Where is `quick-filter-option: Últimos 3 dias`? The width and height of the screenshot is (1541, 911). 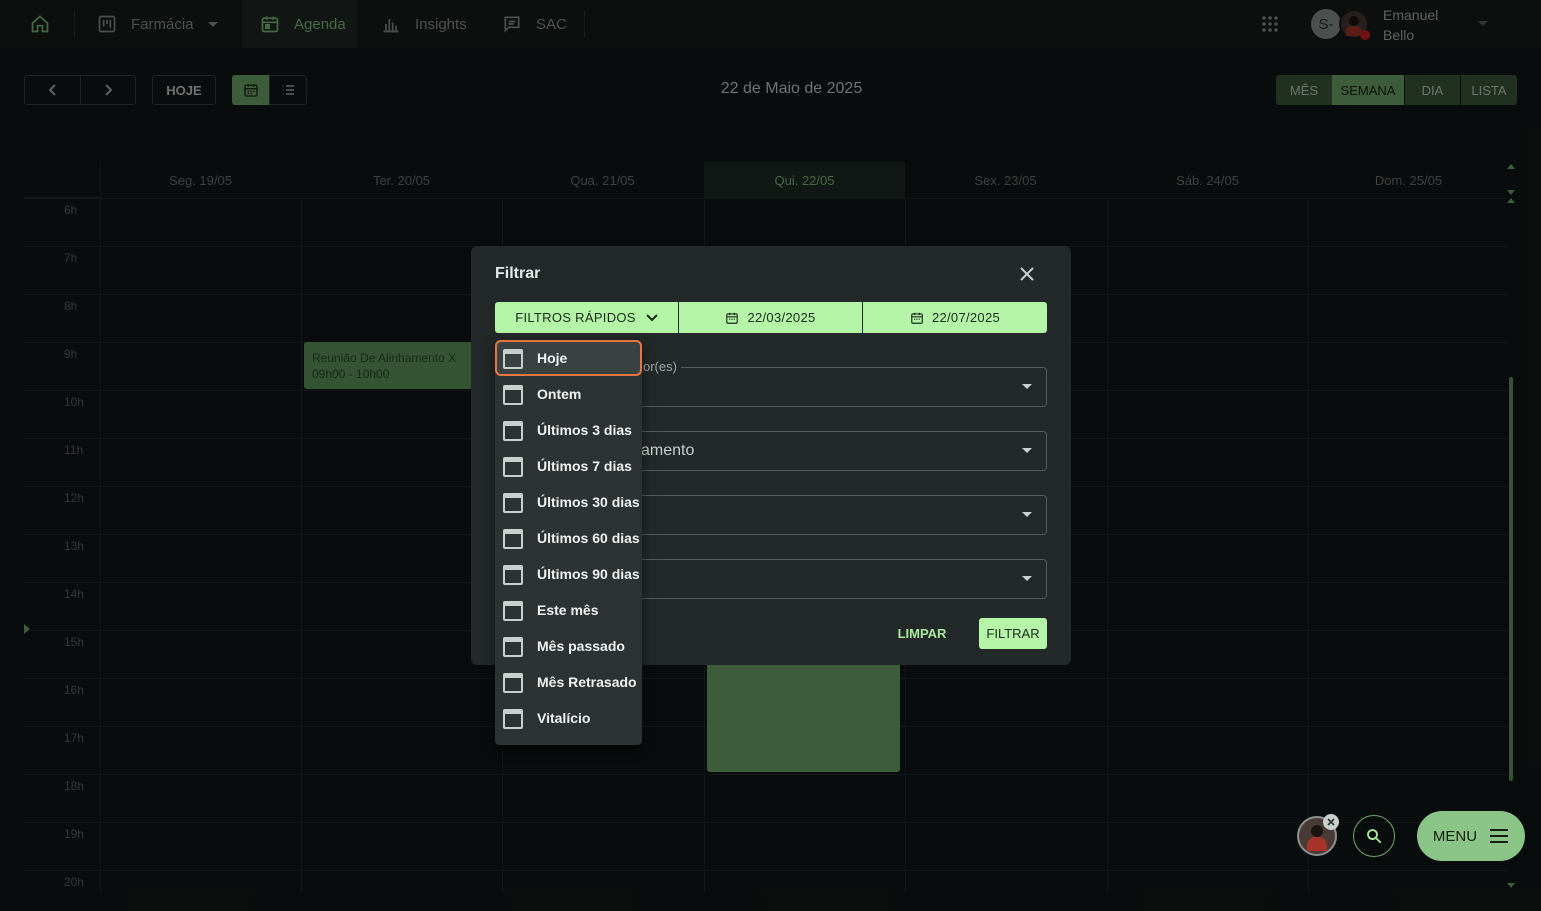 quick-filter-option: Últimos 3 dias is located at coordinates (568, 430).